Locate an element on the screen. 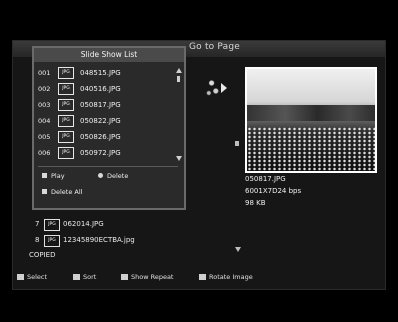 Image resolution: width=398 pixels, height=322 pixels. slide-list-item: 004 JPG 050822.JPG is located at coordinates (106, 121).